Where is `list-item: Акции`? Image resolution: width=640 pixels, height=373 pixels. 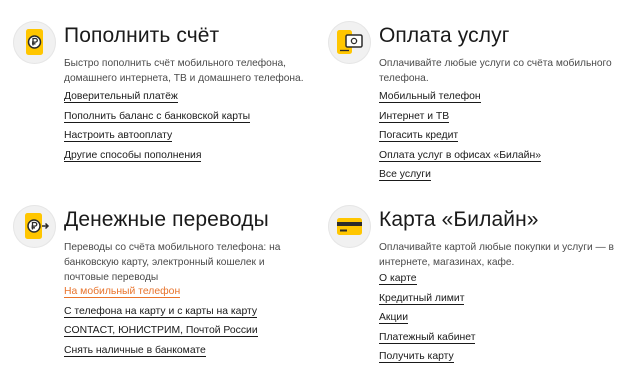
list-item: Акции is located at coordinates (427, 321).